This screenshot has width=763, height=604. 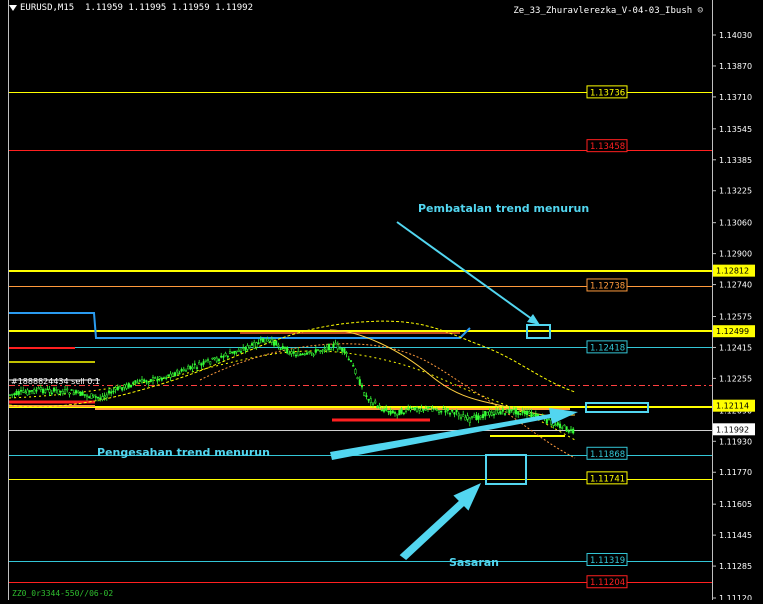 What do you see at coordinates (735, 223) in the screenshot?
I see `price-tick-label: 1.13060` at bounding box center [735, 223].